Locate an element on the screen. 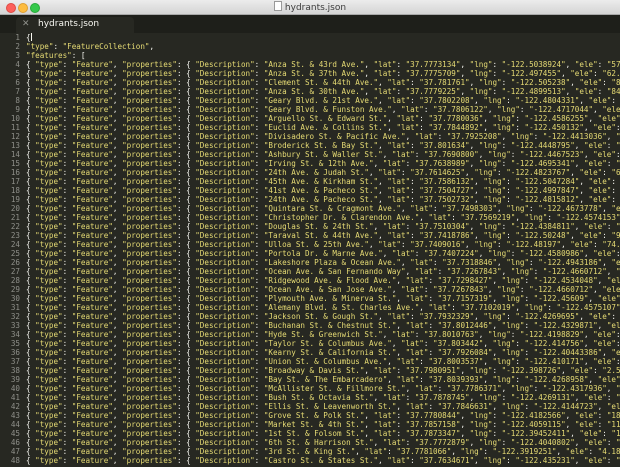 Image resolution: width=620 pixels, height=467 pixels. line-number: 3 is located at coordinates (17, 55).